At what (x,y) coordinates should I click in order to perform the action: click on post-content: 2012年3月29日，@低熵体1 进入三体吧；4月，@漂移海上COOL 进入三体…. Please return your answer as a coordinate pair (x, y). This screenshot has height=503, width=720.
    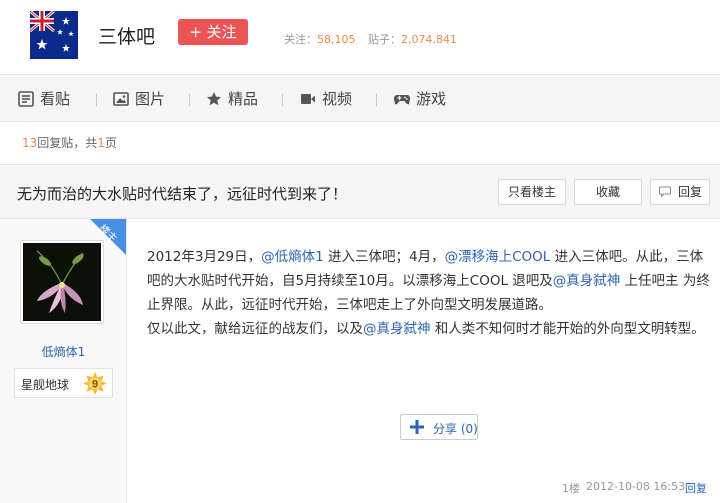
    Looking at the image, I should click on (429, 293).